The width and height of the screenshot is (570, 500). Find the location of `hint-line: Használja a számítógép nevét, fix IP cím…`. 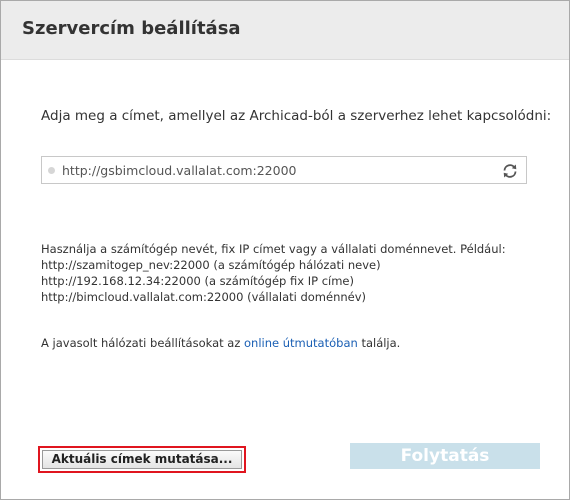

hint-line: Használja a számítógép nevét, fix IP cím… is located at coordinates (273, 249).